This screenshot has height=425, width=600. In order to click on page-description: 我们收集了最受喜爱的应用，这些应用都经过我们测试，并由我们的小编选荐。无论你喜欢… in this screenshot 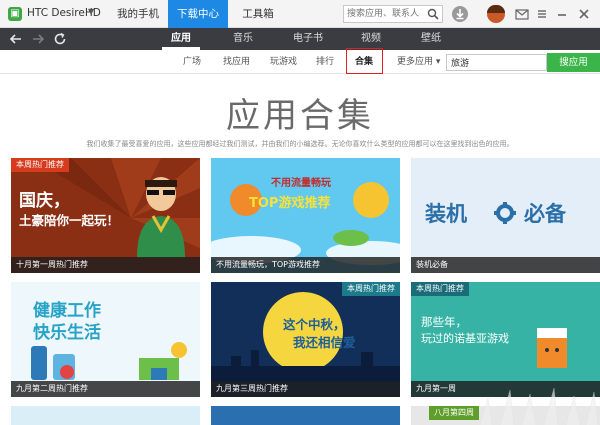, I will do `click(300, 144)`.